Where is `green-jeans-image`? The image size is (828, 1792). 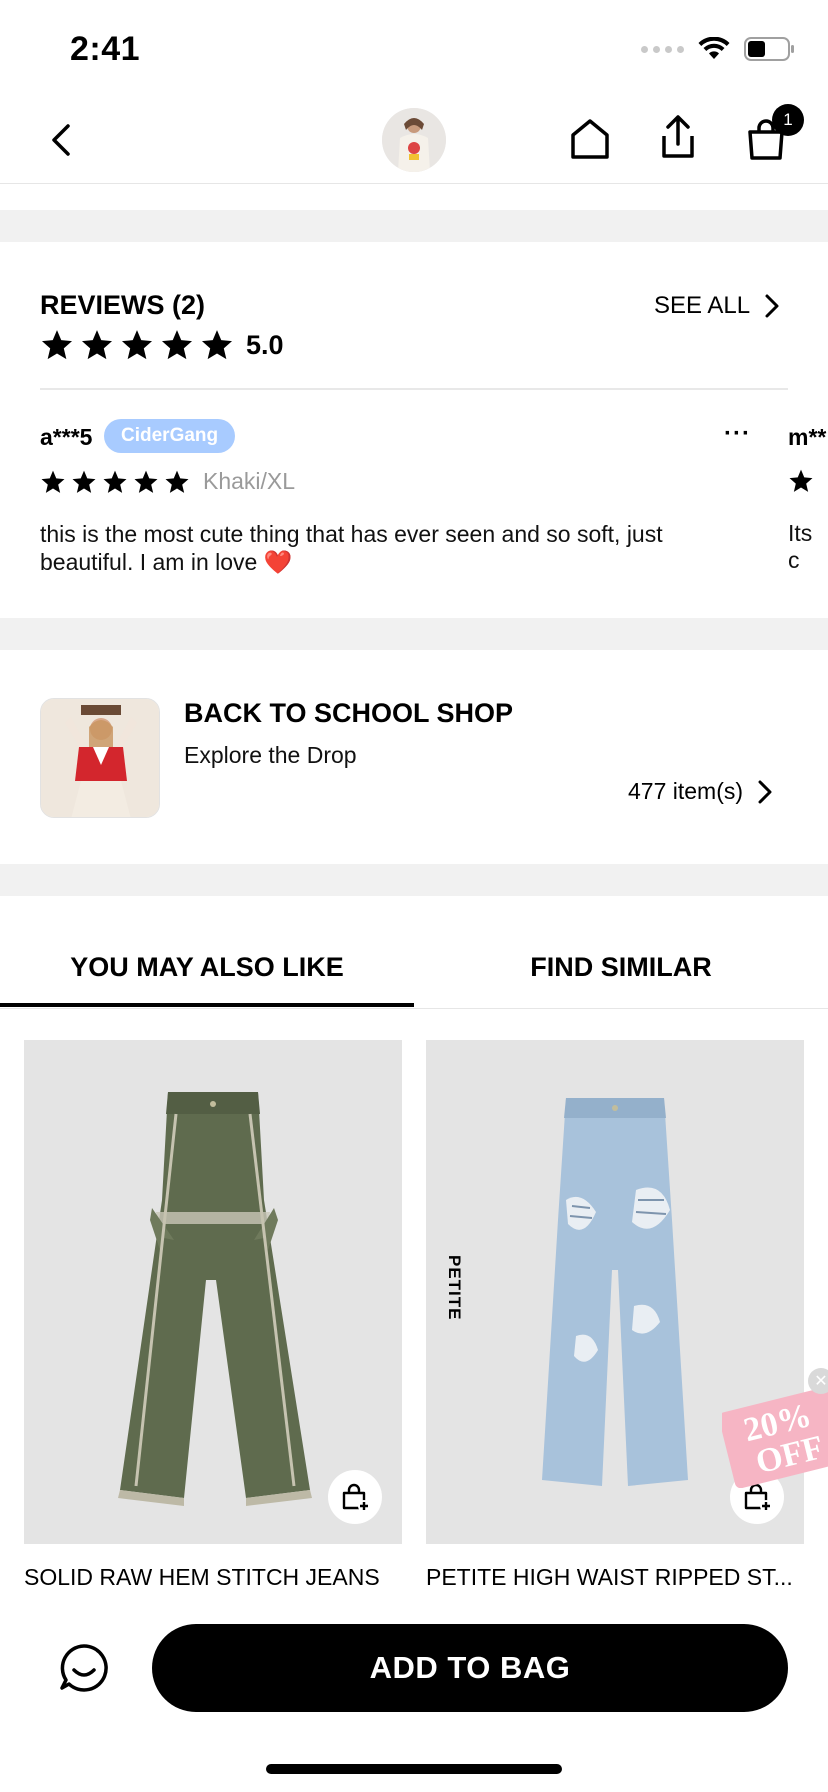 green-jeans-image is located at coordinates (213, 1292).